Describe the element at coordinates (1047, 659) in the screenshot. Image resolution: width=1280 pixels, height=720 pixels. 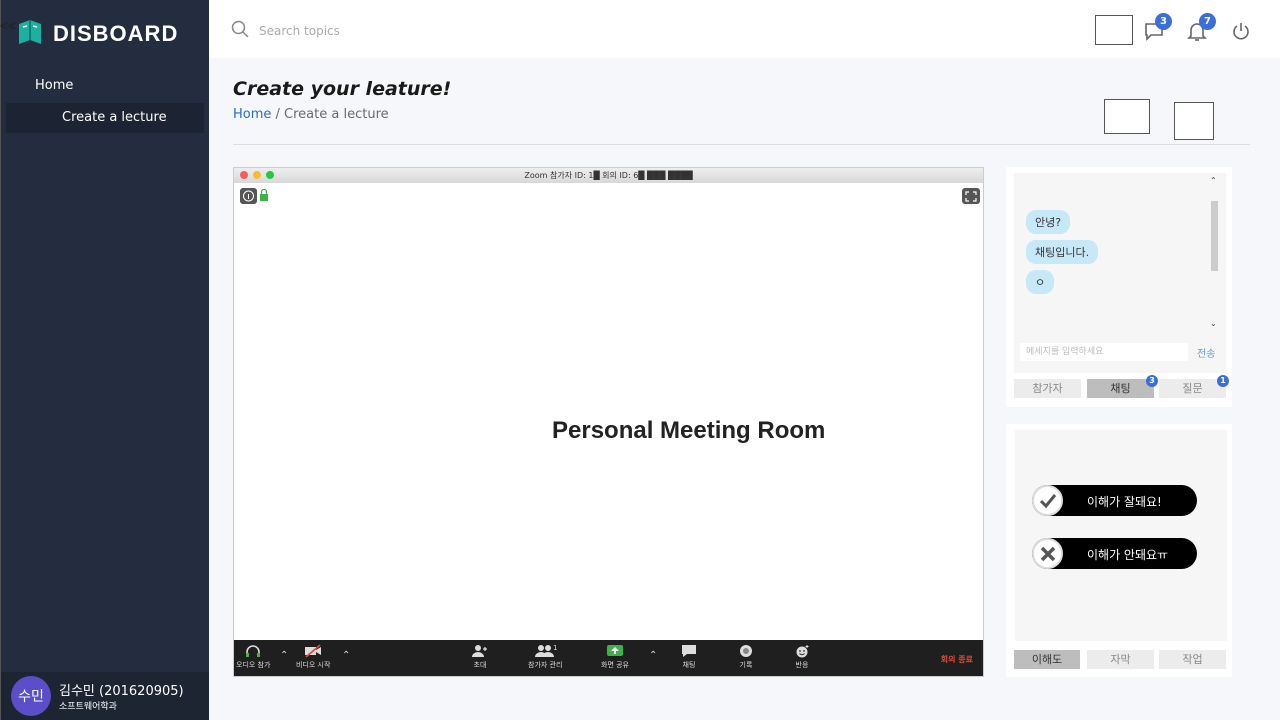
I see `tab-understanding: 이해도` at that location.